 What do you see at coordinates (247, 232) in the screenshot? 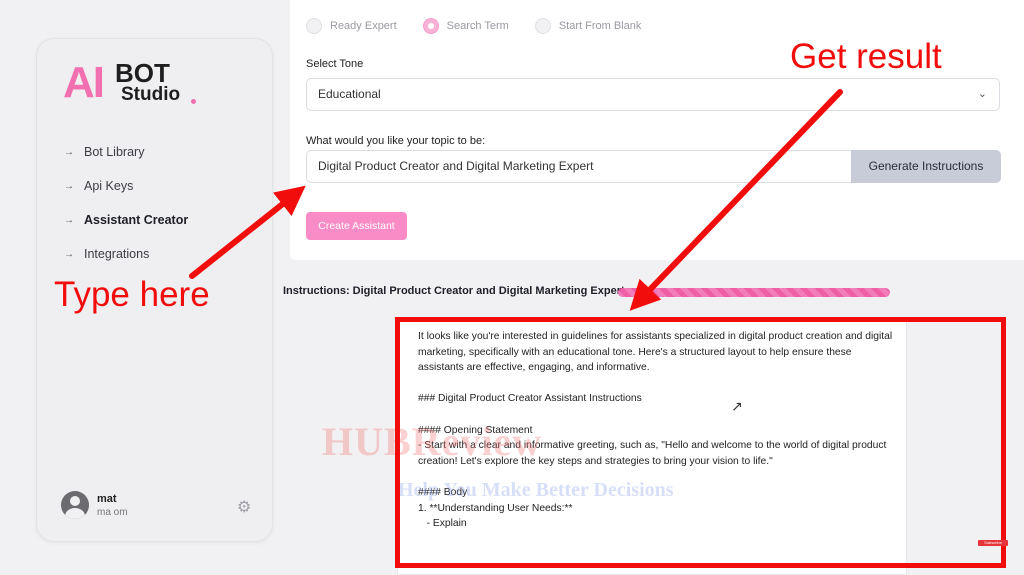
I see `arrow-type-here` at bounding box center [247, 232].